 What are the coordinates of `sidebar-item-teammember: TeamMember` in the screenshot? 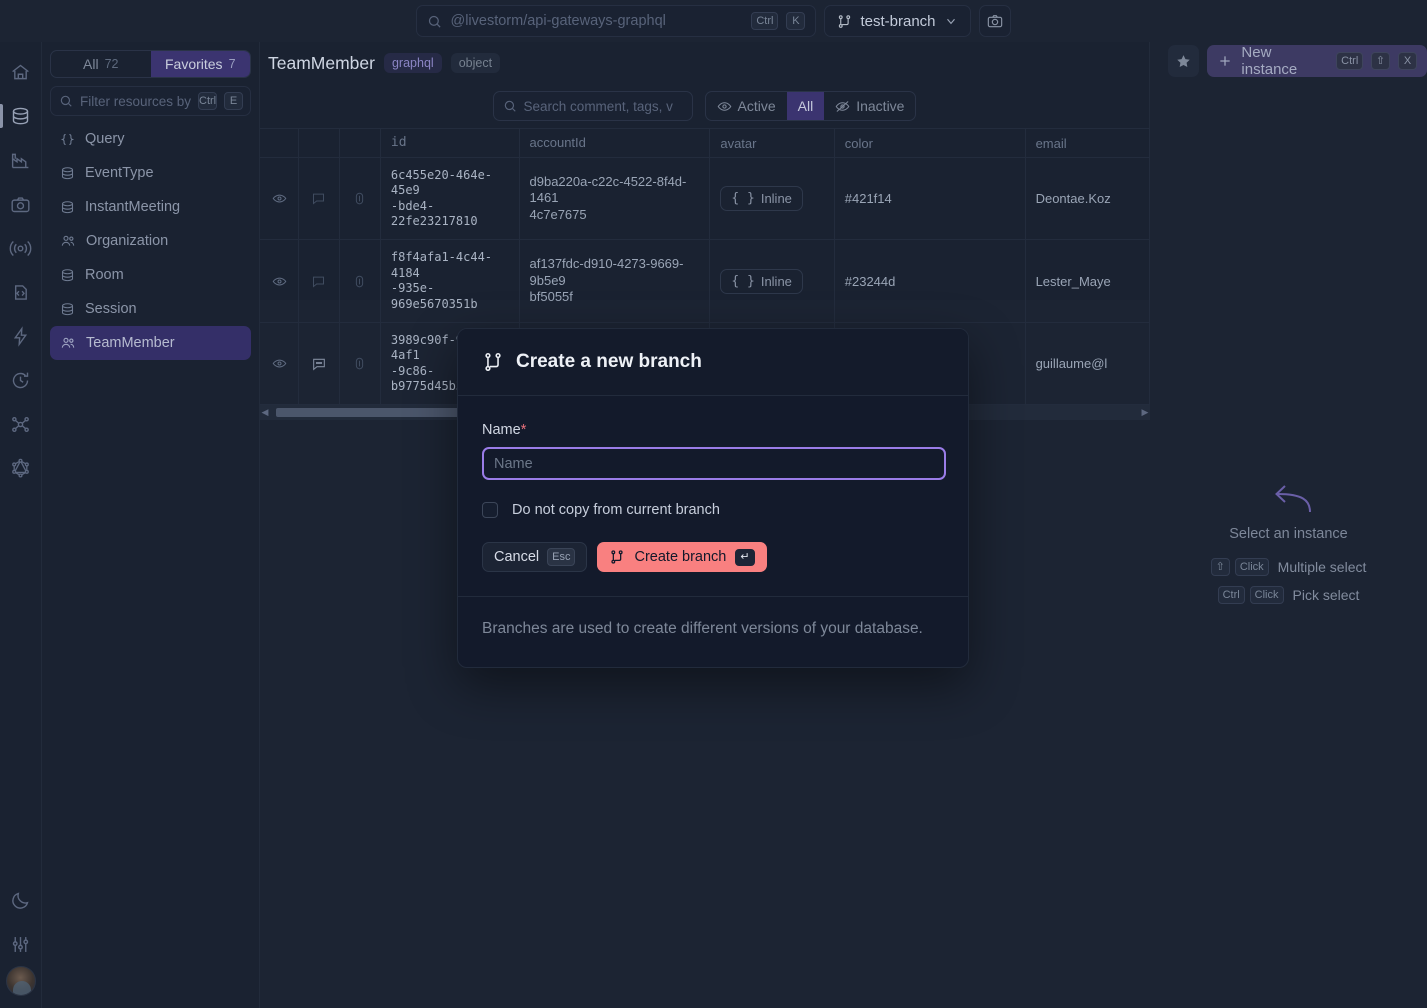 It's located at (150, 343).